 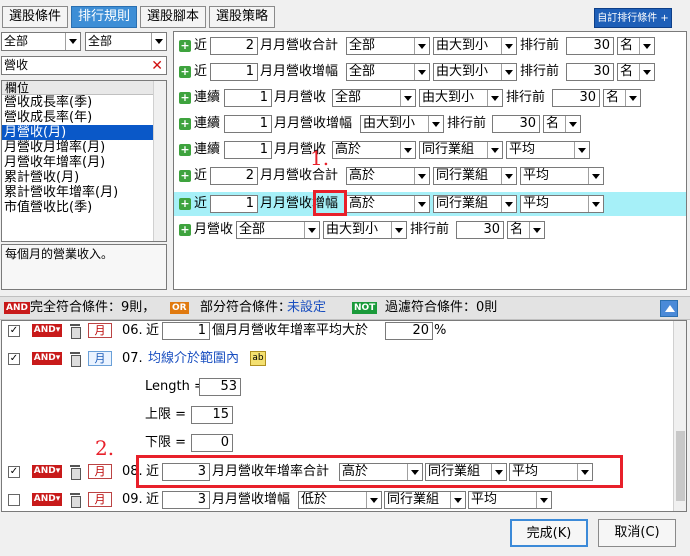 I want to click on list-item: 營收成長率(年), so click(x=84, y=117).